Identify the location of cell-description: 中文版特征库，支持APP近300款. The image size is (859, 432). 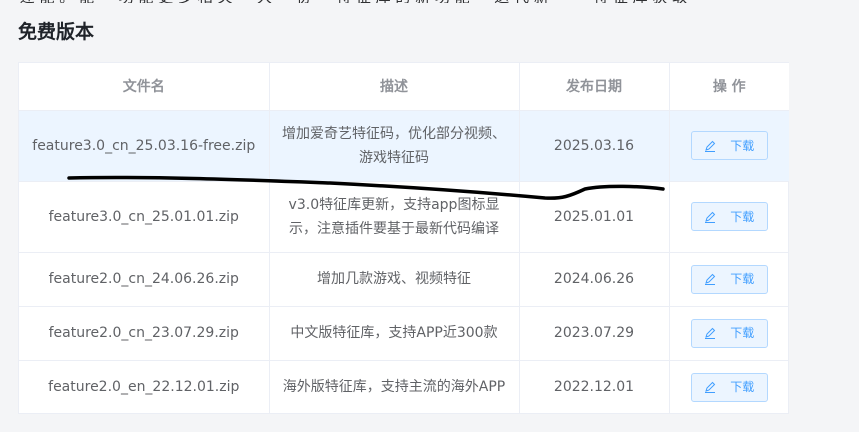
(394, 333).